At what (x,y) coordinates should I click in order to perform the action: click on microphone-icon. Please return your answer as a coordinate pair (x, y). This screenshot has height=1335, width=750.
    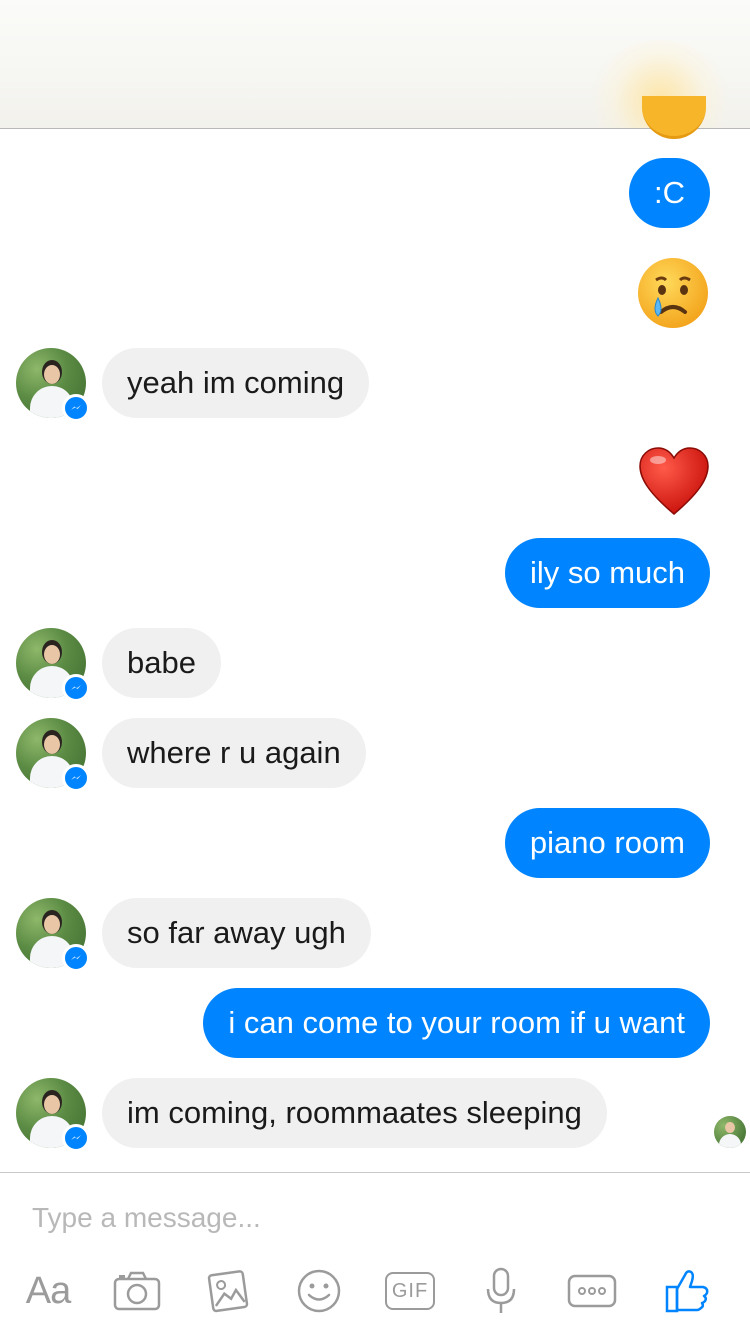
    Looking at the image, I should click on (501, 1290).